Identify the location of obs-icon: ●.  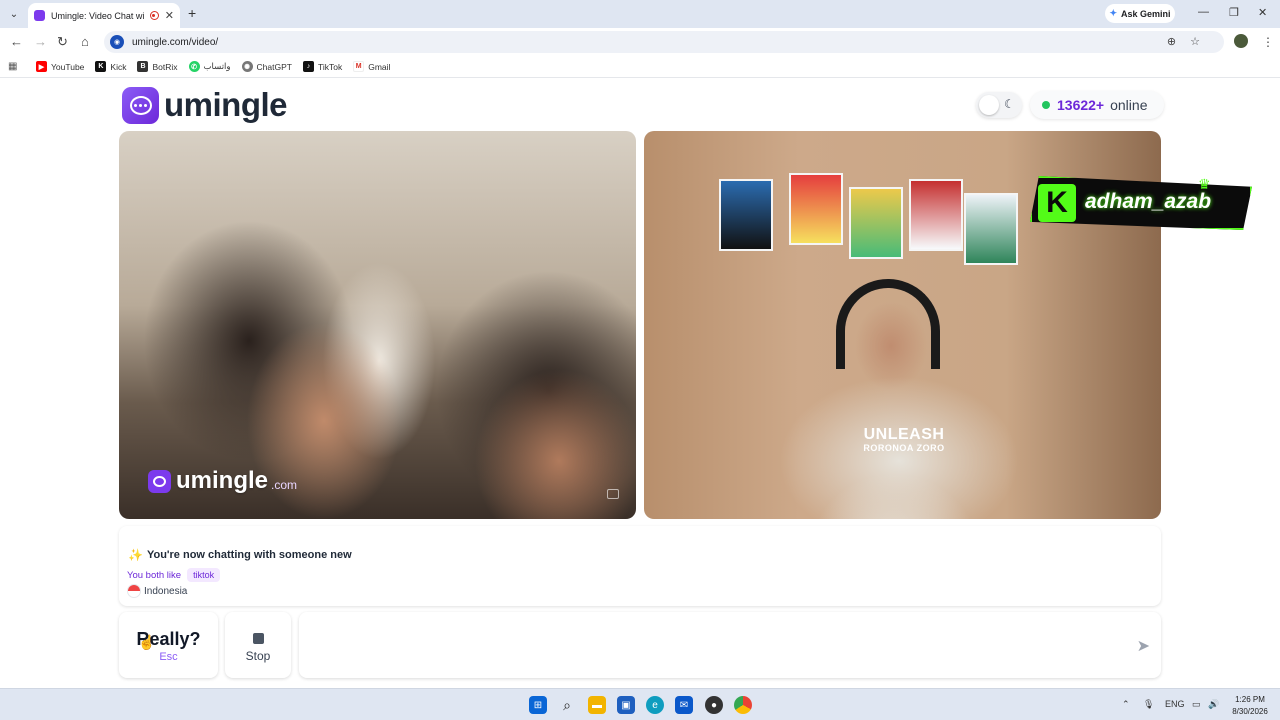
(714, 705).